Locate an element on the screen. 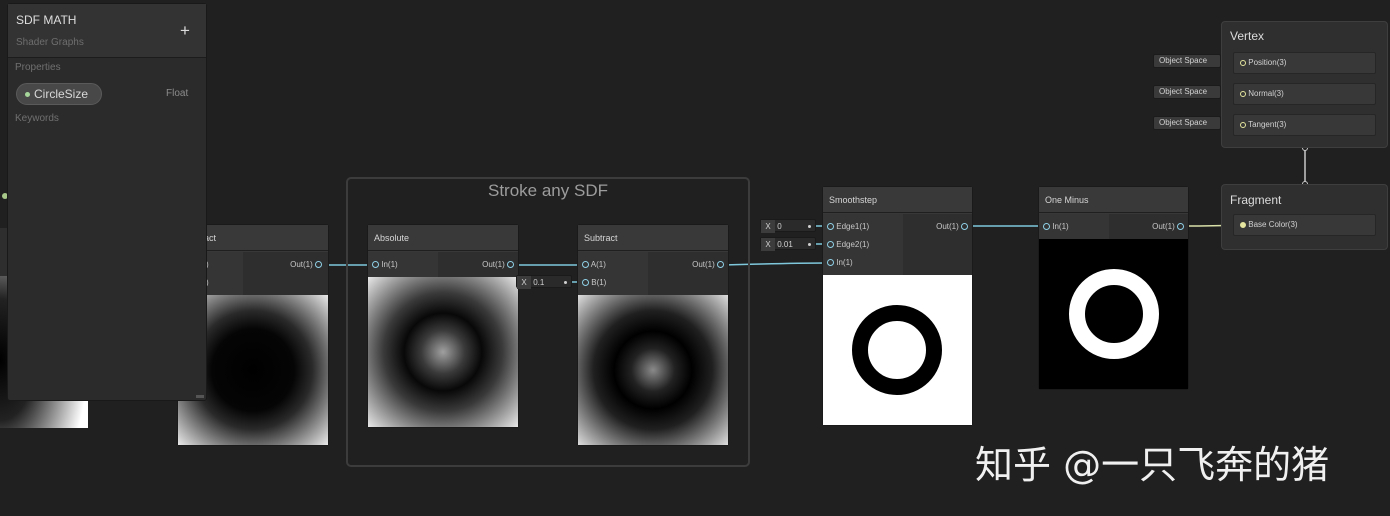 The height and width of the screenshot is (516, 1390). fragment-block: Fragment Base Color(3) is located at coordinates (1304, 217).